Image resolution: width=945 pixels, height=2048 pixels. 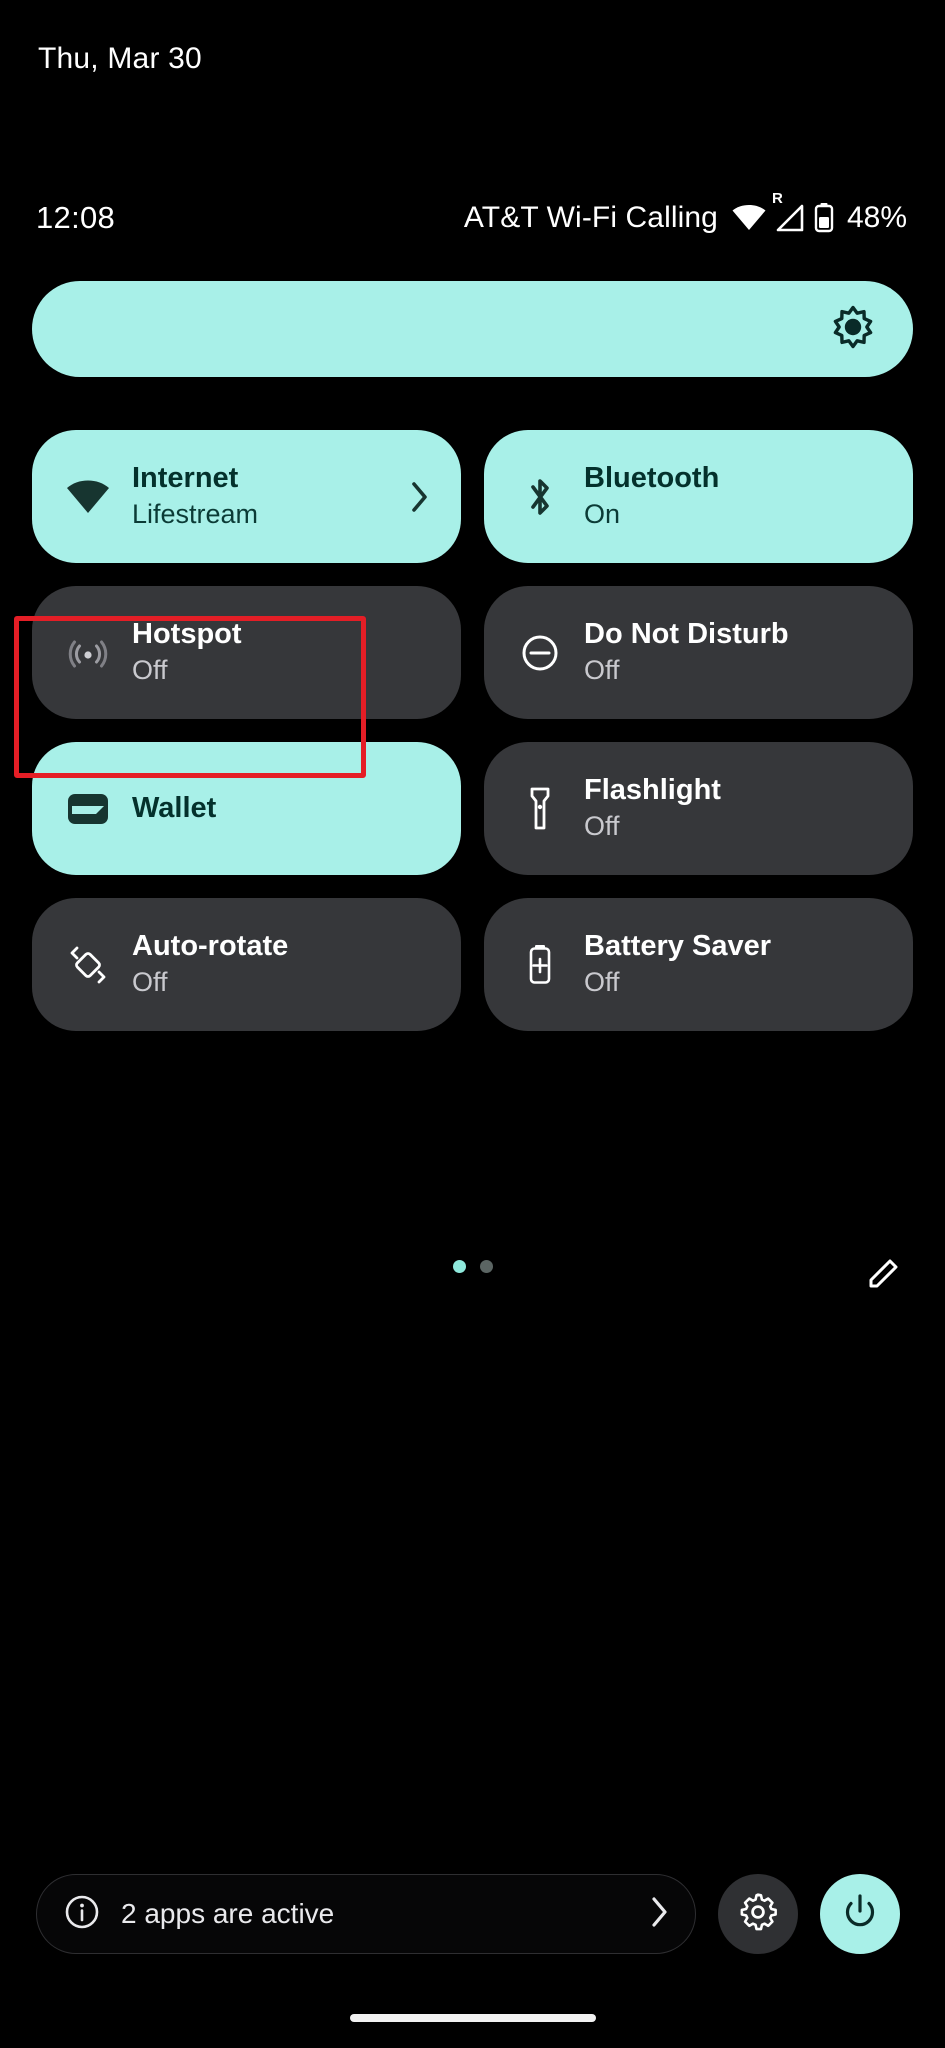 I want to click on status-bar: 12:08 AT&T Wi-Fi Calling R 48%, so click(x=472, y=216).